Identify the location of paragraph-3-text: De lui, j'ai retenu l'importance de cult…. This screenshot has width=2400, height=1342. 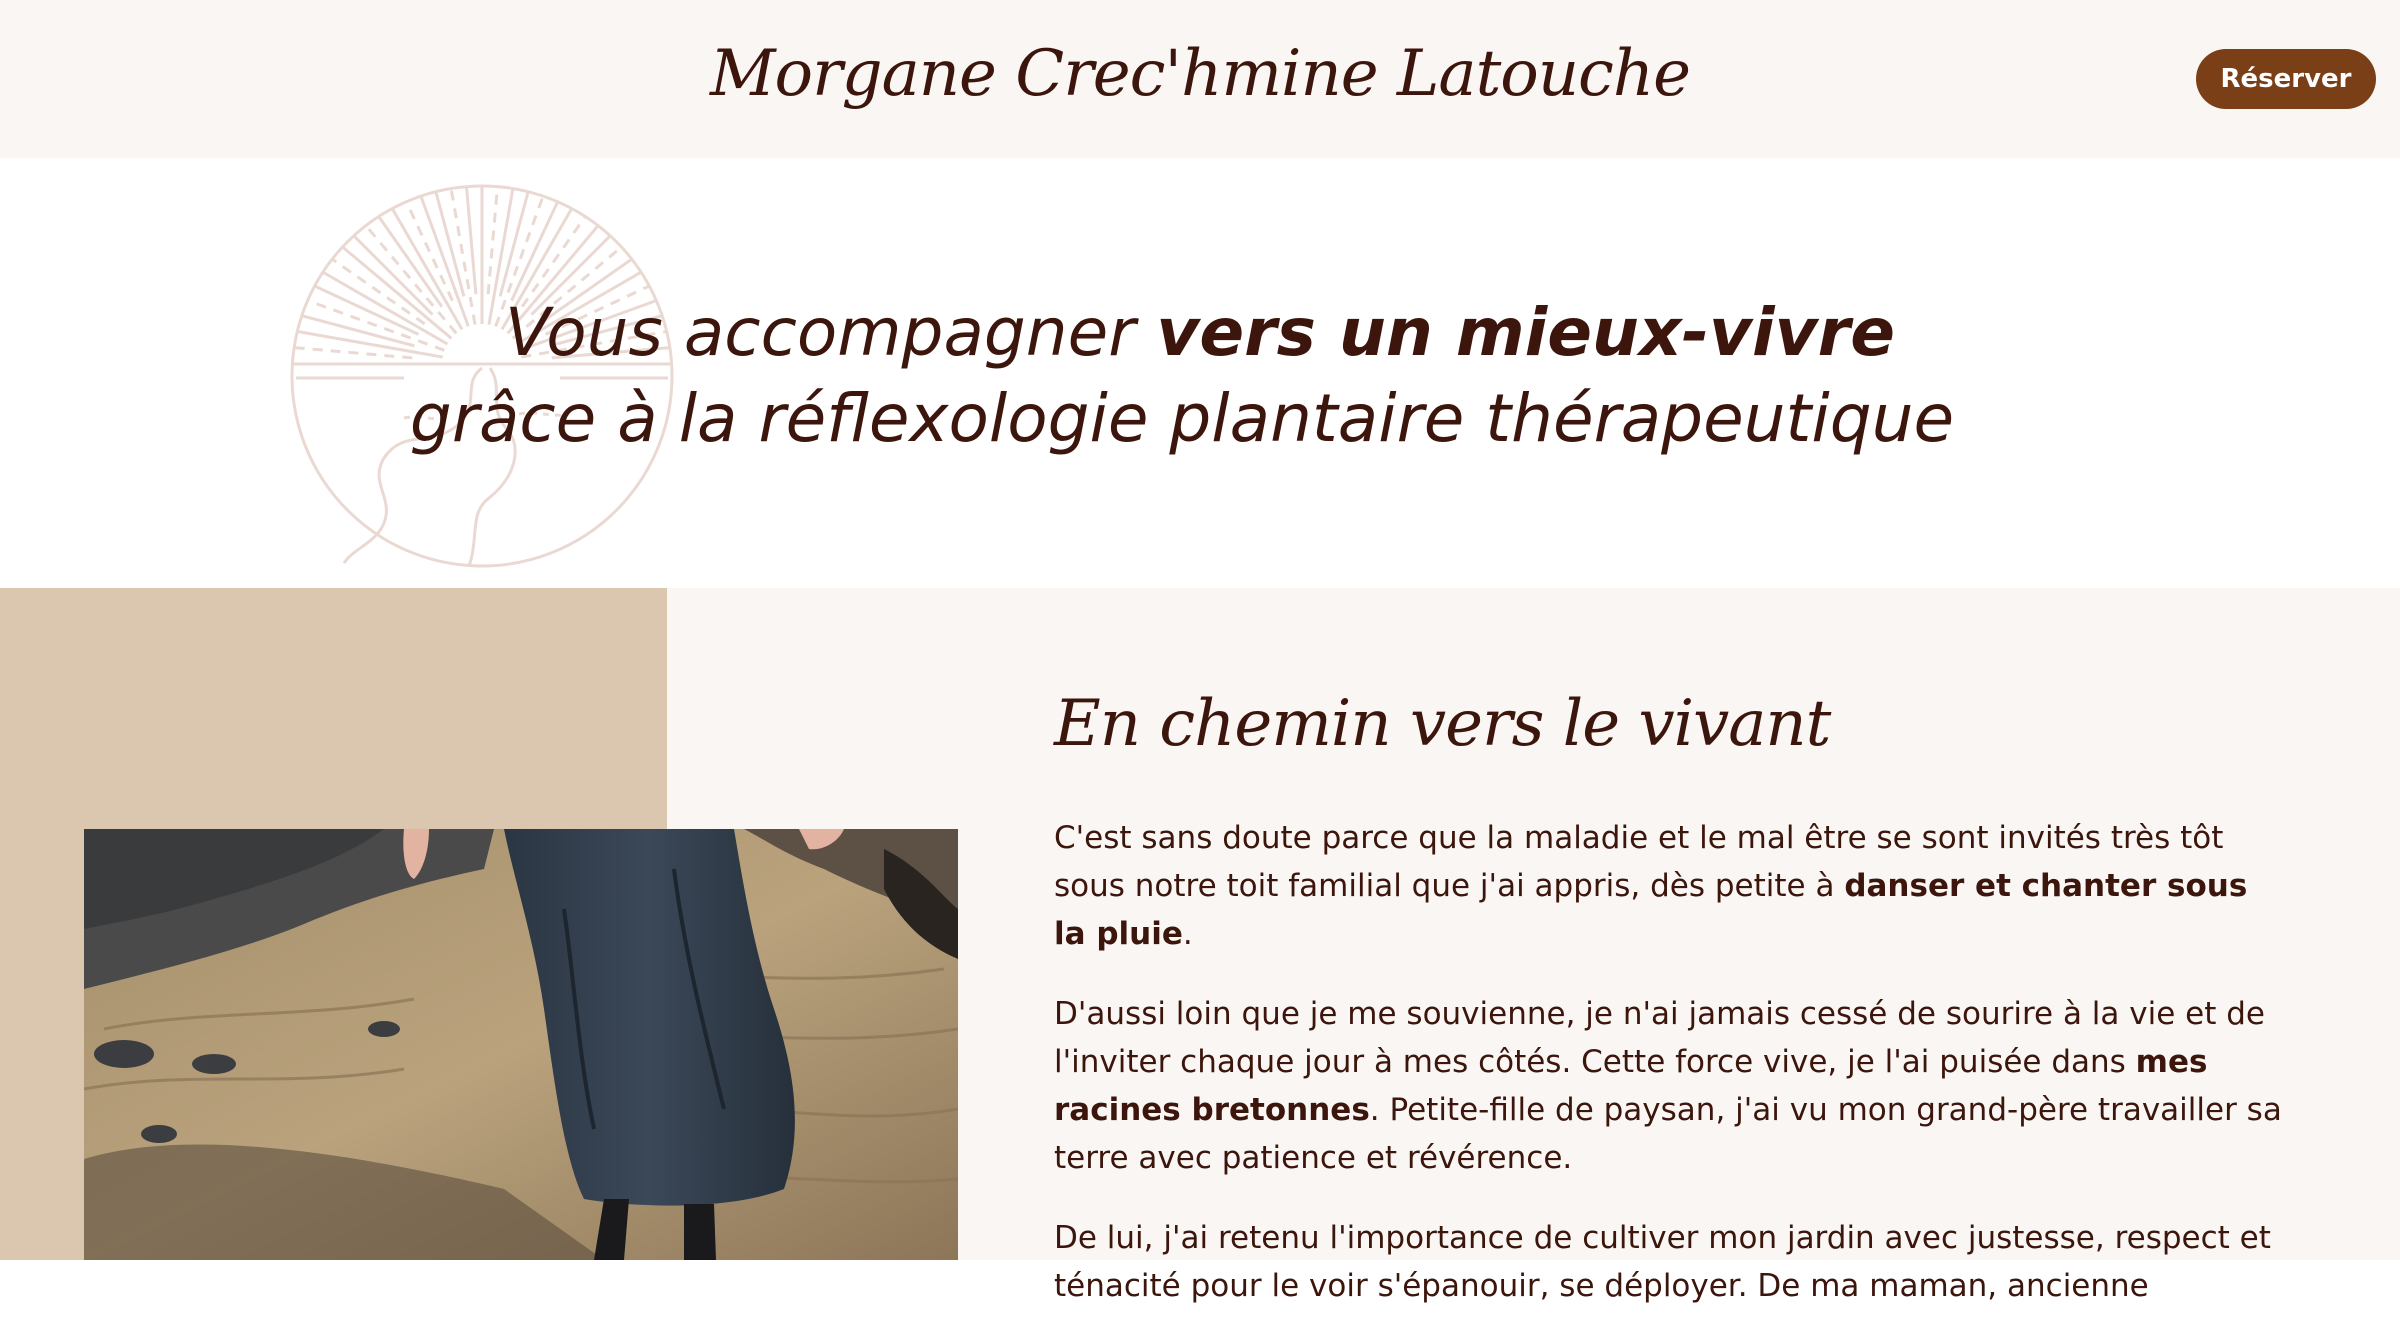
(1662, 1262).